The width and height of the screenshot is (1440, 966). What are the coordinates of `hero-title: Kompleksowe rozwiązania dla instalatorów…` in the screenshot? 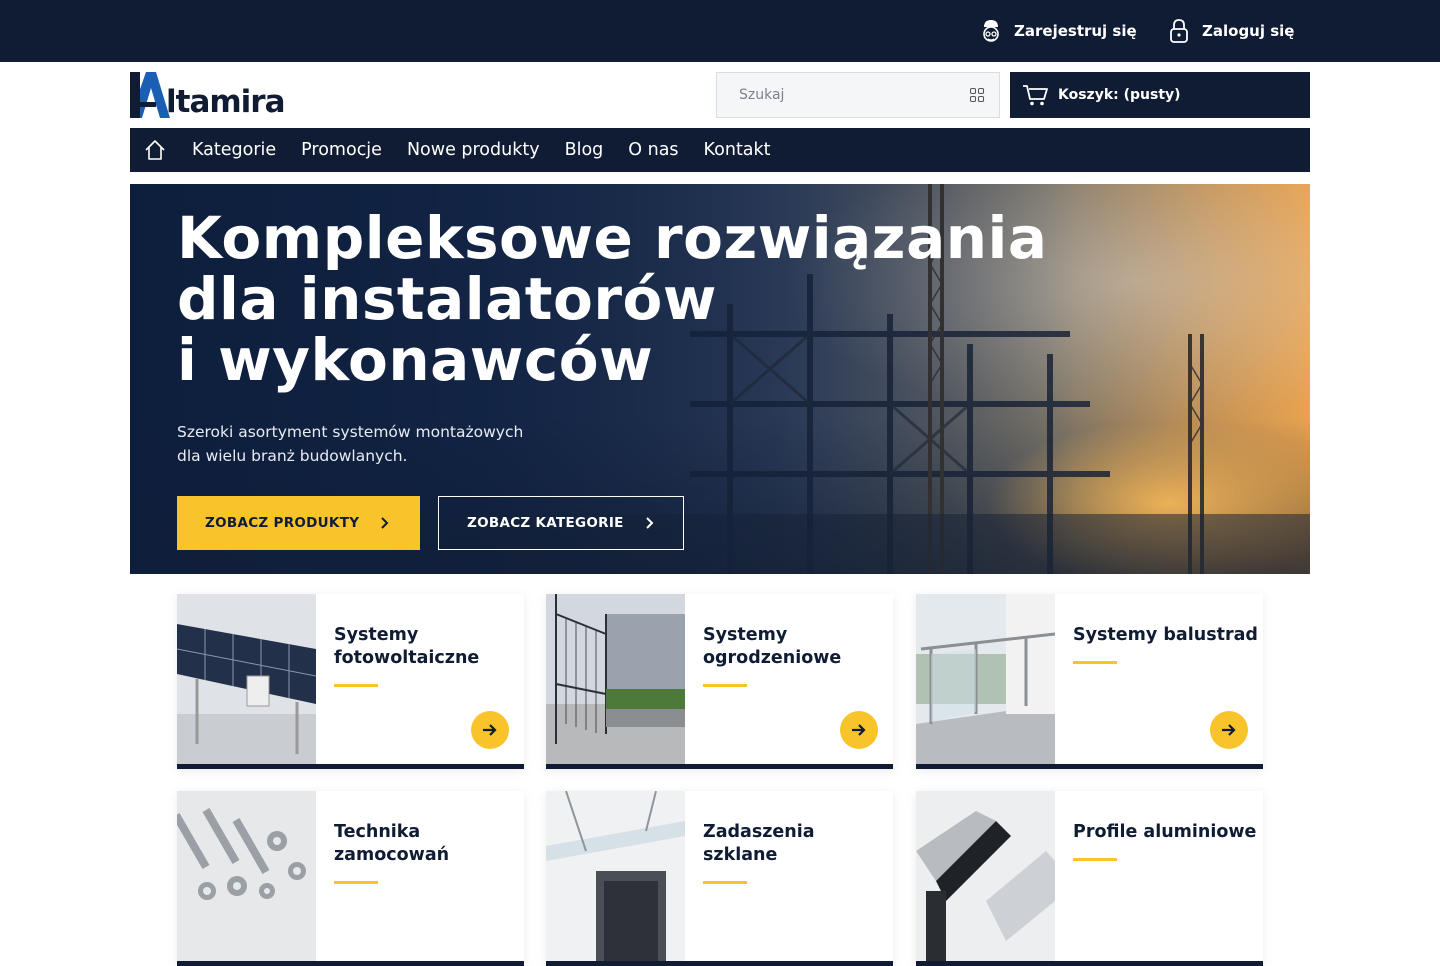 It's located at (627, 299).